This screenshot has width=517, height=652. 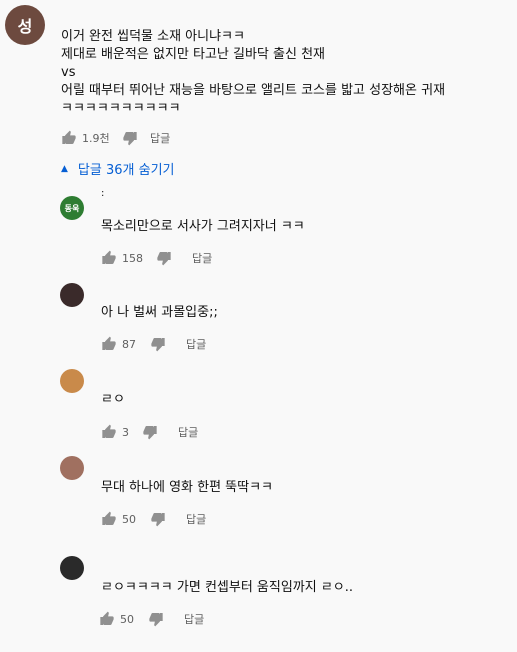 What do you see at coordinates (203, 226) in the screenshot?
I see `reply-text: 목소리만으로 서사가 그려지자너 ㅋㅋ` at bounding box center [203, 226].